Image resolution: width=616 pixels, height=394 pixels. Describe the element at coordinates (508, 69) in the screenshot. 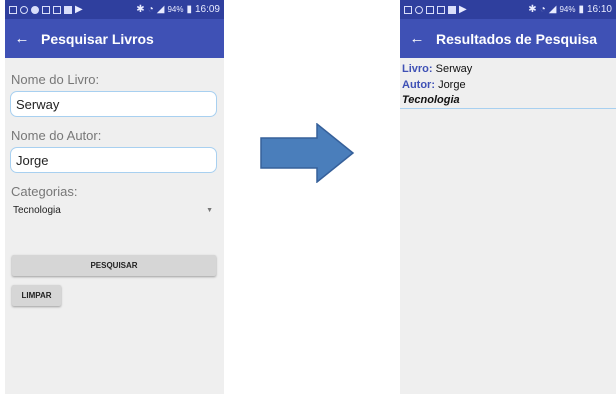

I see `result-book-line: Livro: Serway` at that location.